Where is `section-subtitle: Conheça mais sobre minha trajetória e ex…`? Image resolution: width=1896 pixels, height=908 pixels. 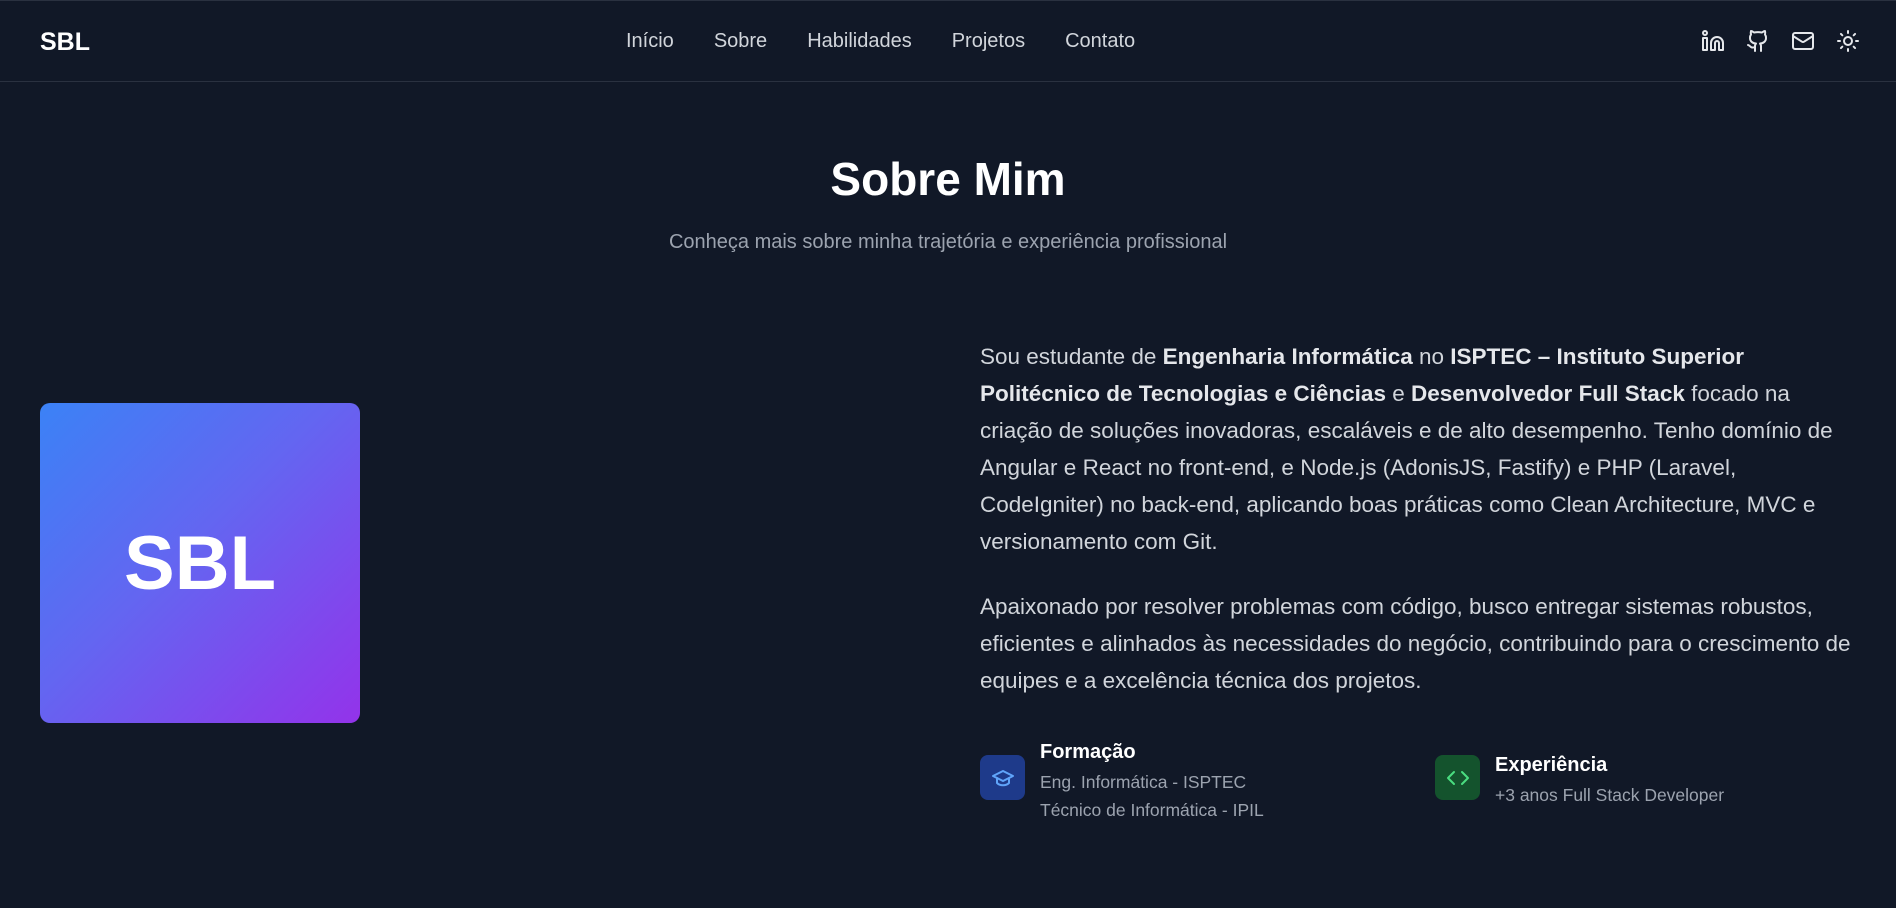 section-subtitle: Conheça mais sobre minha trajetória e ex… is located at coordinates (948, 242).